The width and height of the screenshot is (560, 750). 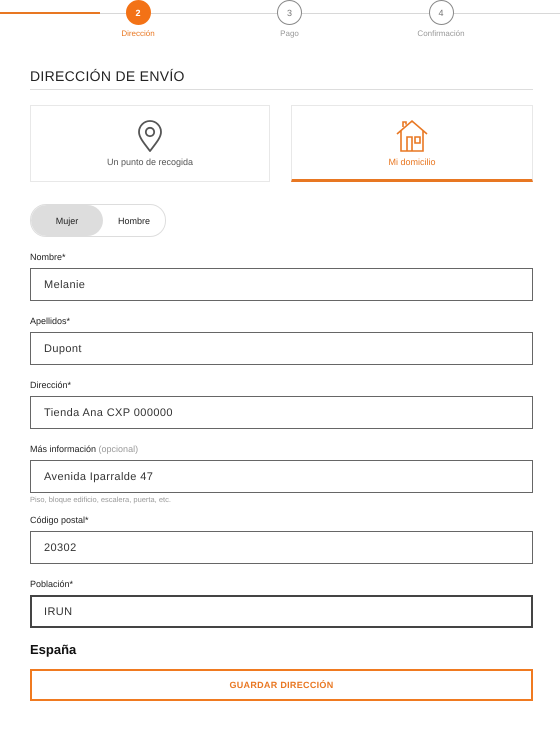 I want to click on text-input: IRUN, so click(x=281, y=611).